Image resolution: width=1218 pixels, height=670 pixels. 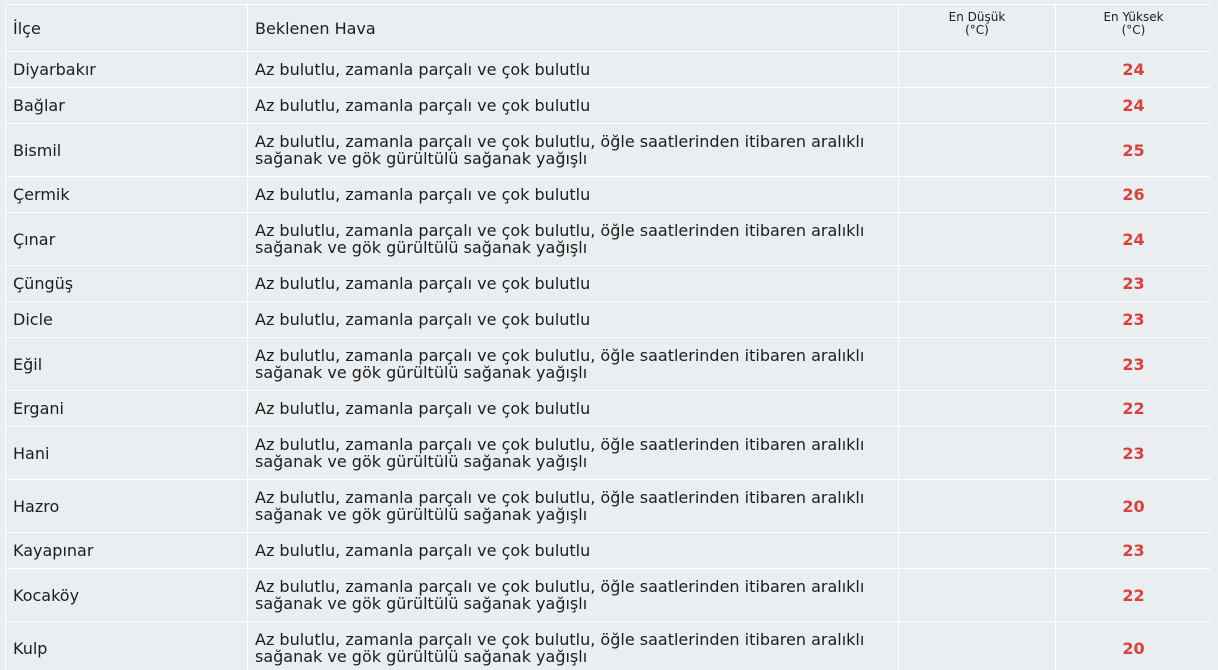 What do you see at coordinates (126, 453) in the screenshot?
I see `district-cell: Hani` at bounding box center [126, 453].